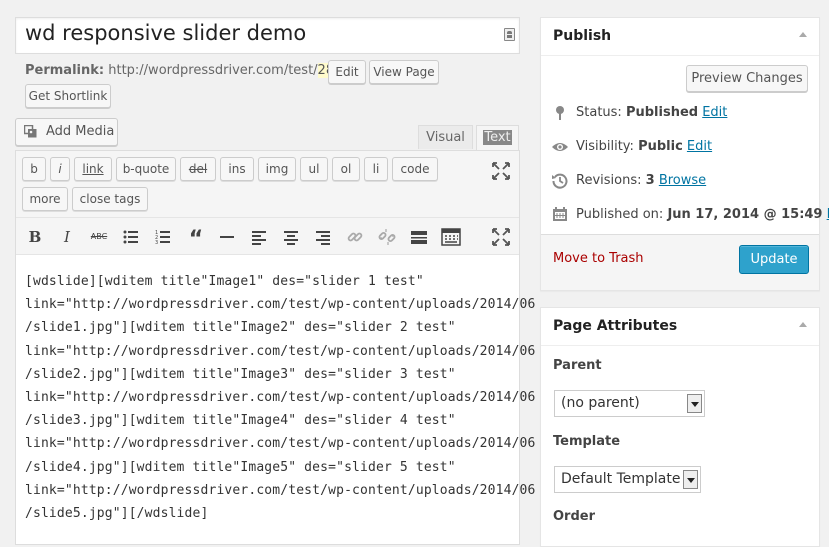 This screenshot has width=829, height=547. I want to click on qt-blockquote-button: b-quote, so click(146, 169).